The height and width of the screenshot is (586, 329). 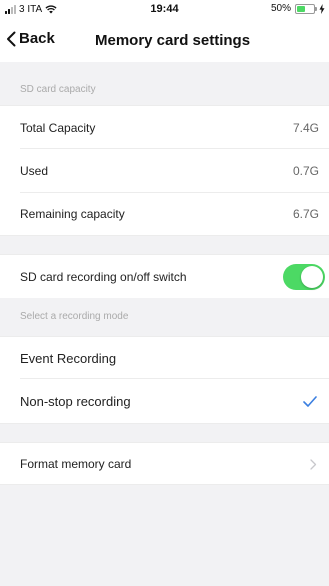 I want to click on chevron-right-icon, so click(x=313, y=464).